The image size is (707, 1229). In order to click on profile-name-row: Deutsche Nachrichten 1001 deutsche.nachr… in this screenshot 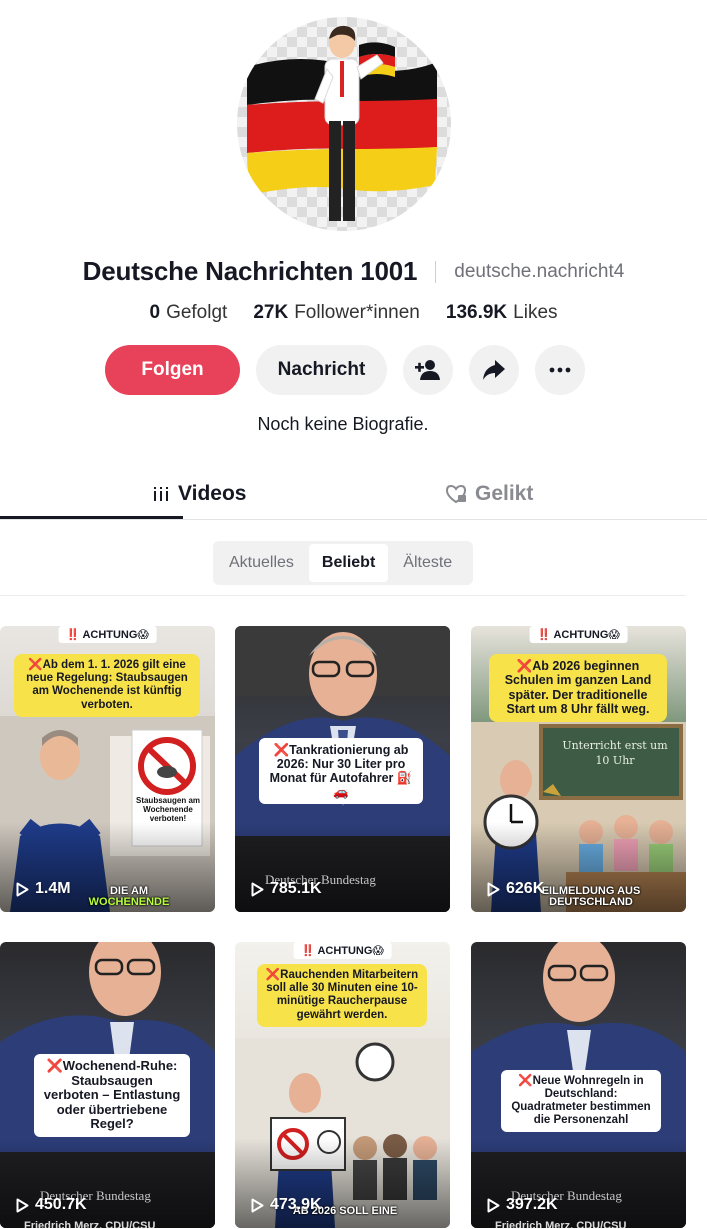, I will do `click(353, 271)`.